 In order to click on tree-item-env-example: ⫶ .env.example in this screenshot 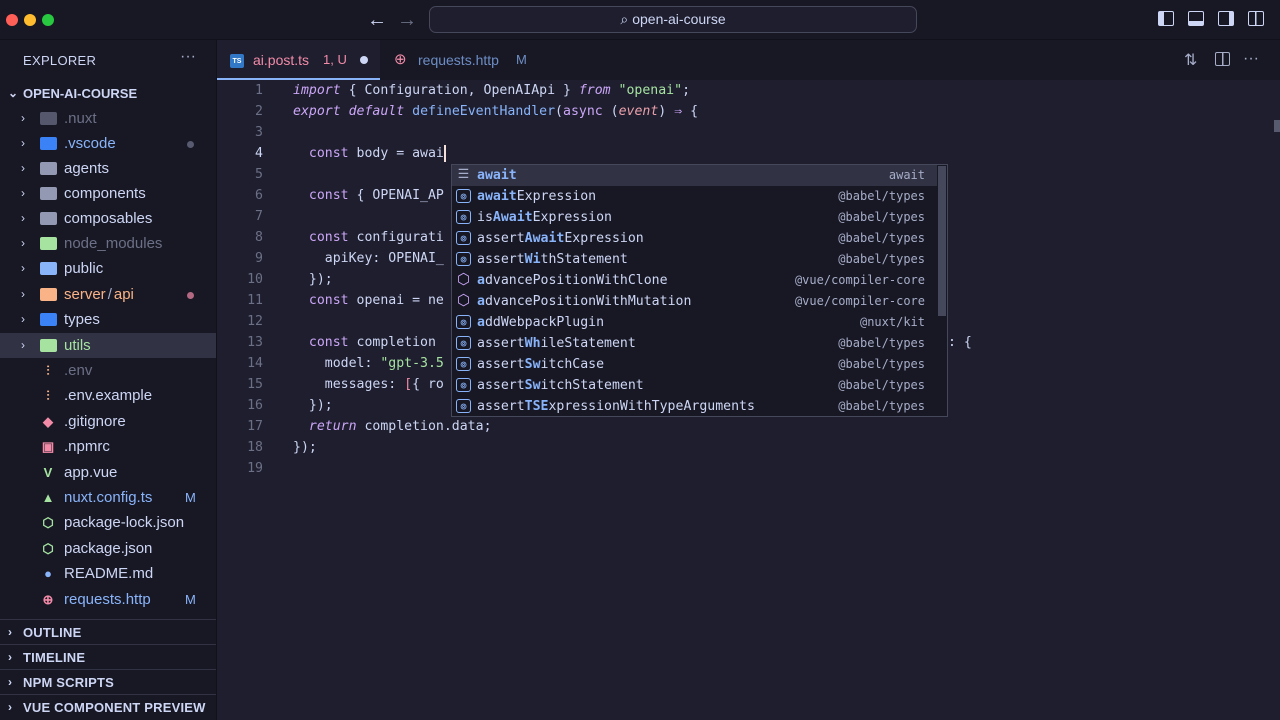, I will do `click(108, 395)`.